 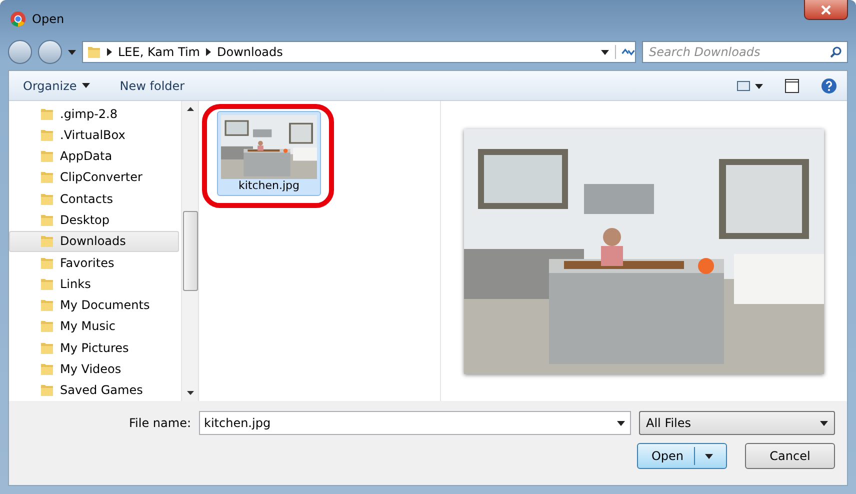 I want to click on window-title: Open, so click(x=48, y=19).